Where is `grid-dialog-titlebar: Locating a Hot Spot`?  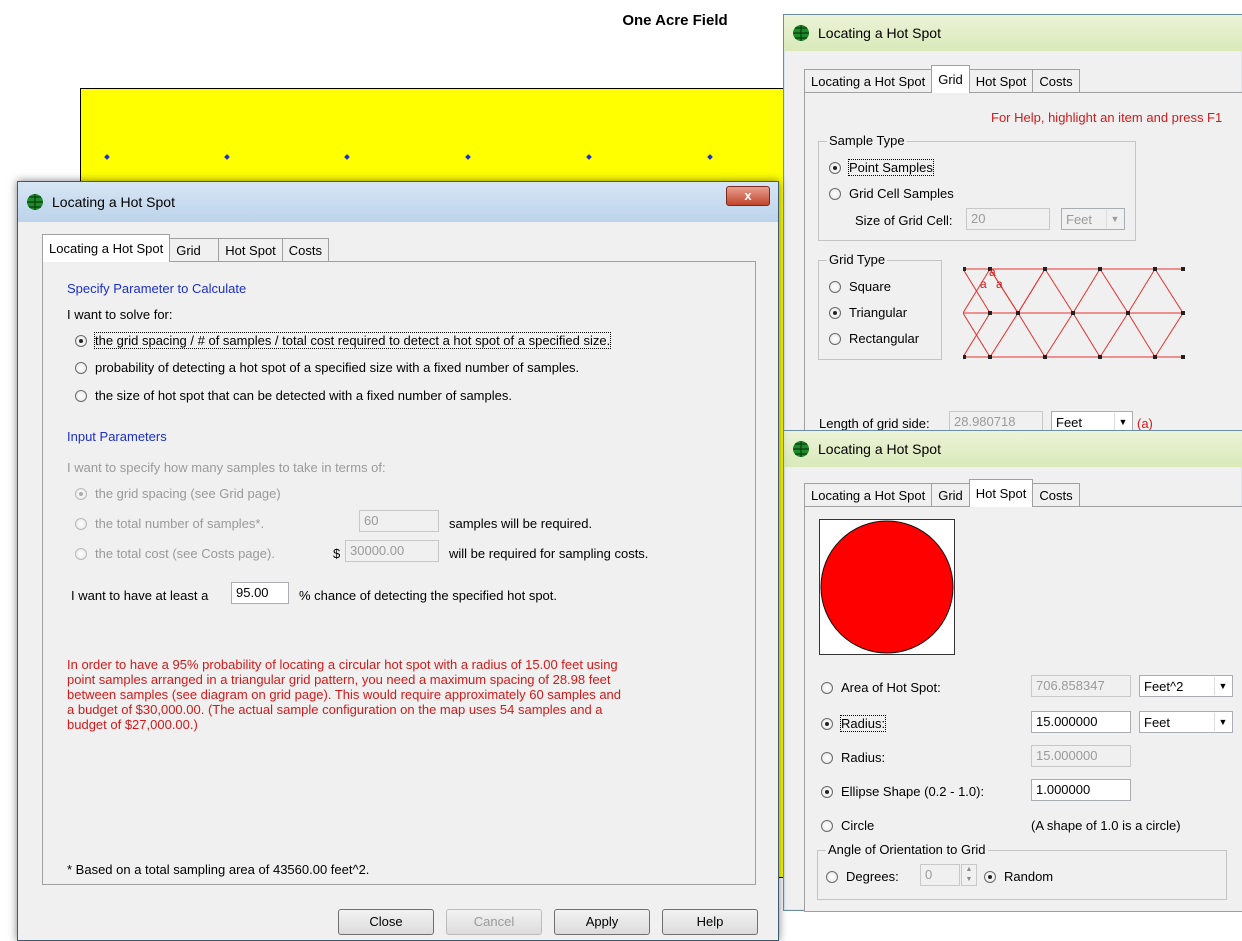 grid-dialog-titlebar: Locating a Hot Spot is located at coordinates (1013, 33).